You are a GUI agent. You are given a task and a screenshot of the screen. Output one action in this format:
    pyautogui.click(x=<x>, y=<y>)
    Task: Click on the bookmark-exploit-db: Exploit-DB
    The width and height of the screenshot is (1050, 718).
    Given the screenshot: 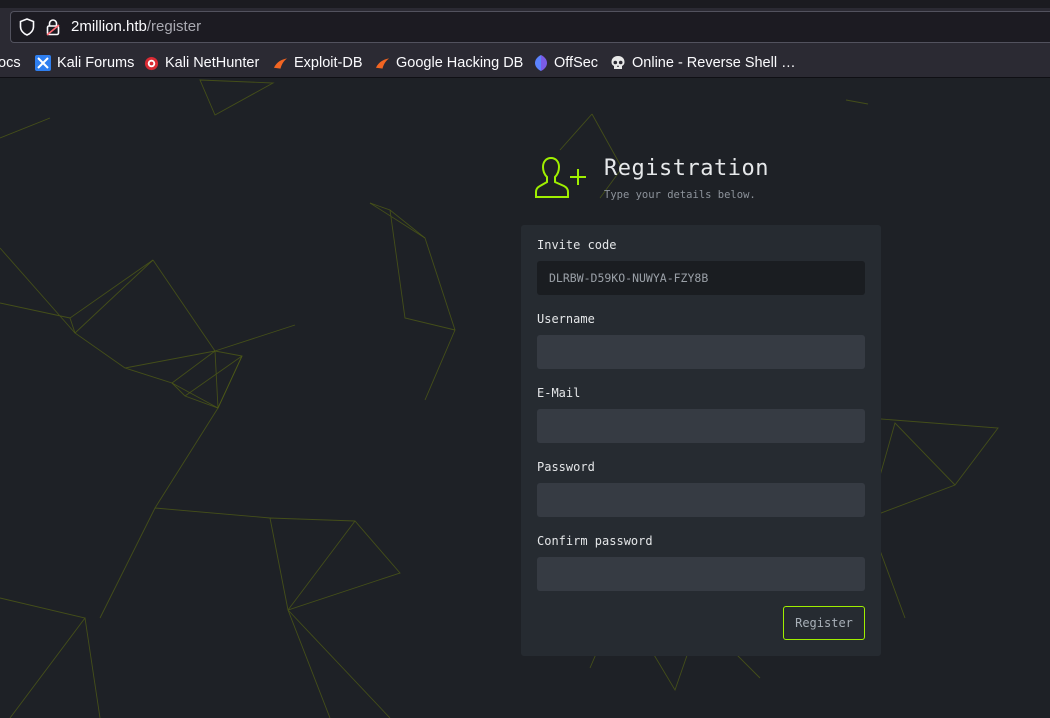 What is the action you would take?
    pyautogui.click(x=318, y=63)
    